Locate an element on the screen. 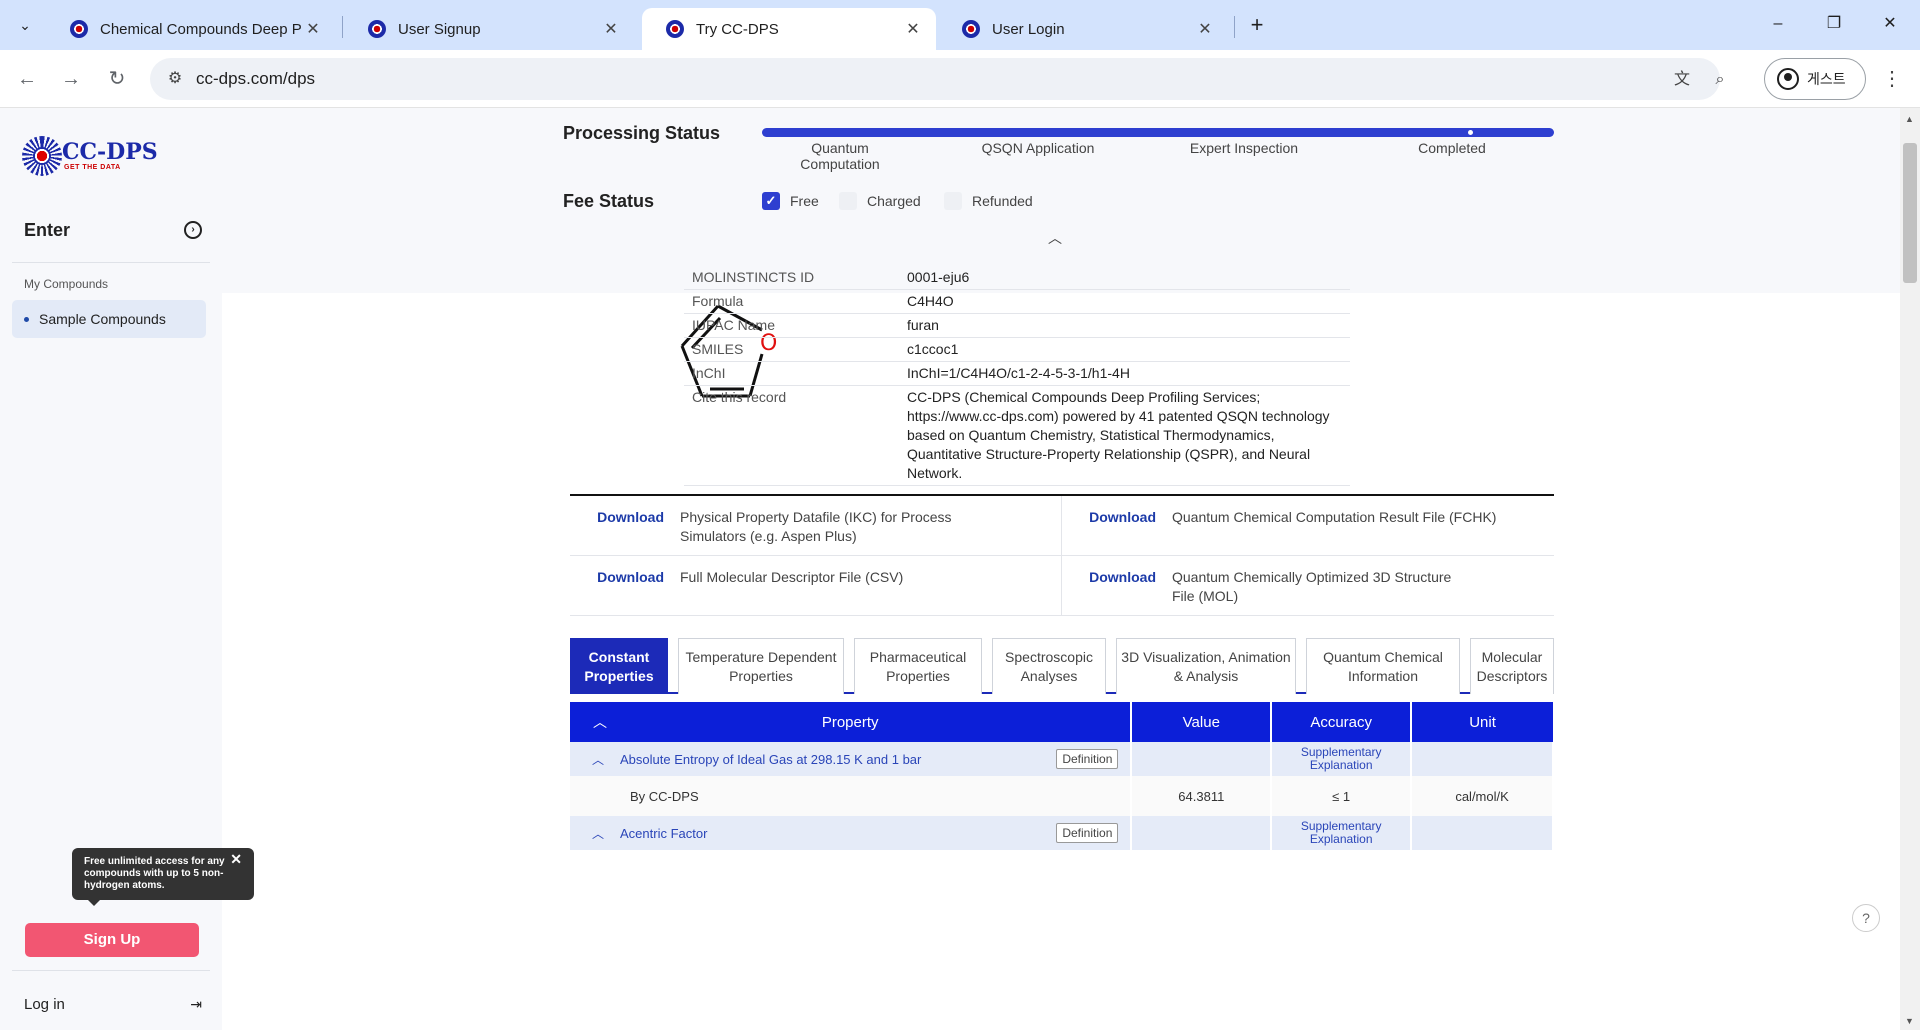 Image resolution: width=1920 pixels, height=1030 pixels. tab-quantum-chemical-information: Quantum Chemical Information is located at coordinates (1383, 666).